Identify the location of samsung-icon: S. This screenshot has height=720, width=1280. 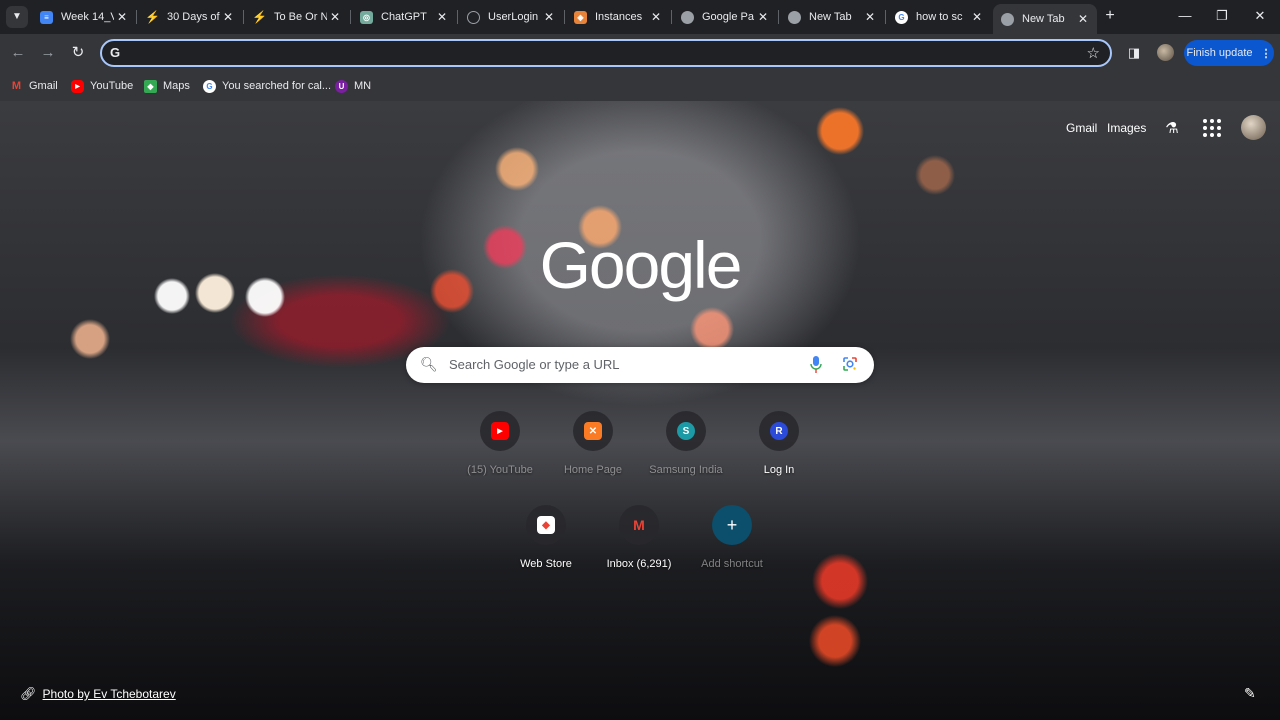
(686, 431).